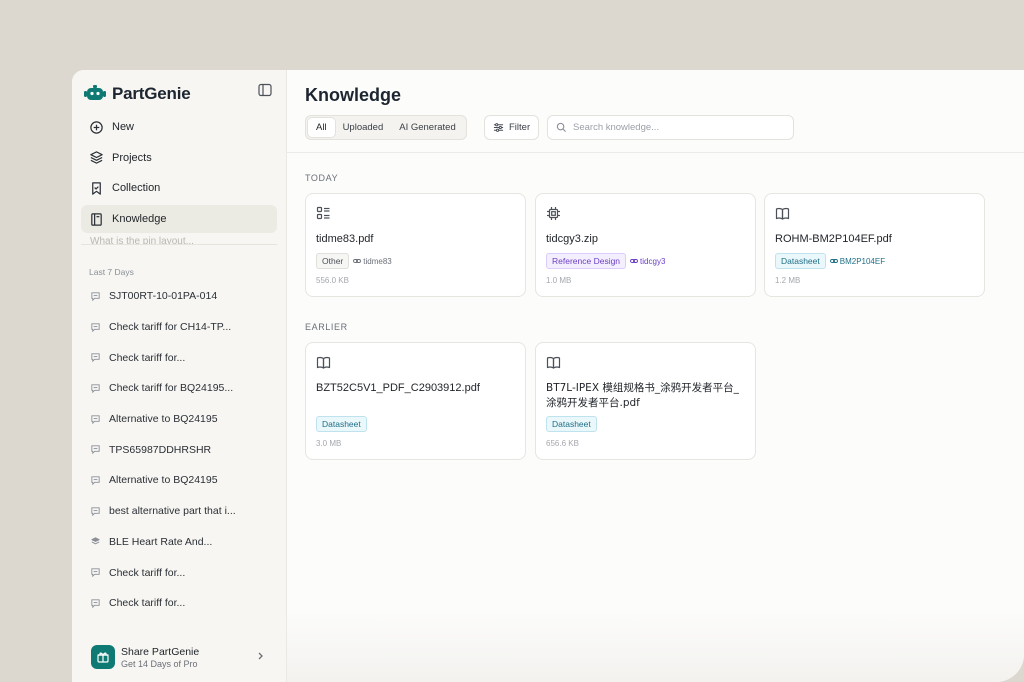  I want to click on file-size: 556.0 KB, so click(332, 280).